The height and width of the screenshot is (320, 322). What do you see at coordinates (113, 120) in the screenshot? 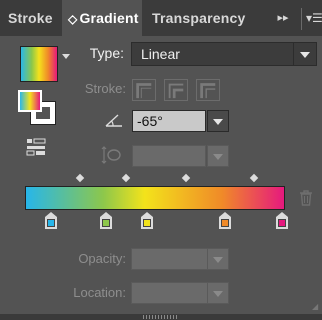
I see `angle-icon` at bounding box center [113, 120].